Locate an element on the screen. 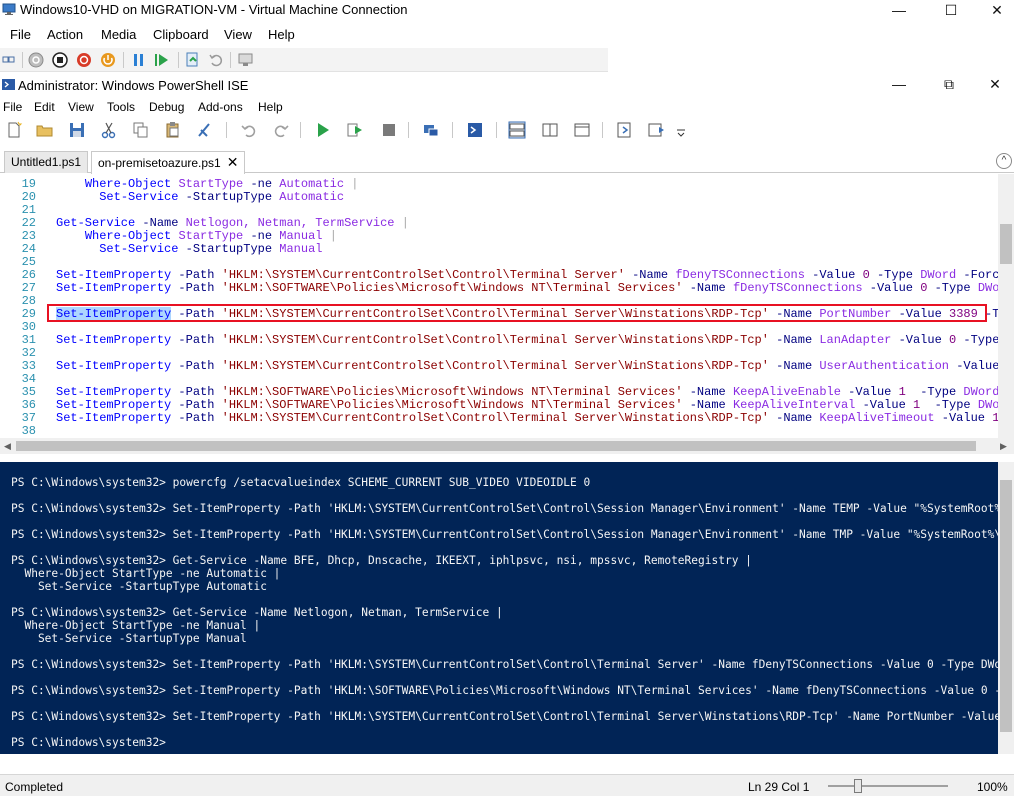 Image resolution: width=1014 pixels, height=796 pixels. ctrl-alt-del-icon is located at coordinates (10, 60).